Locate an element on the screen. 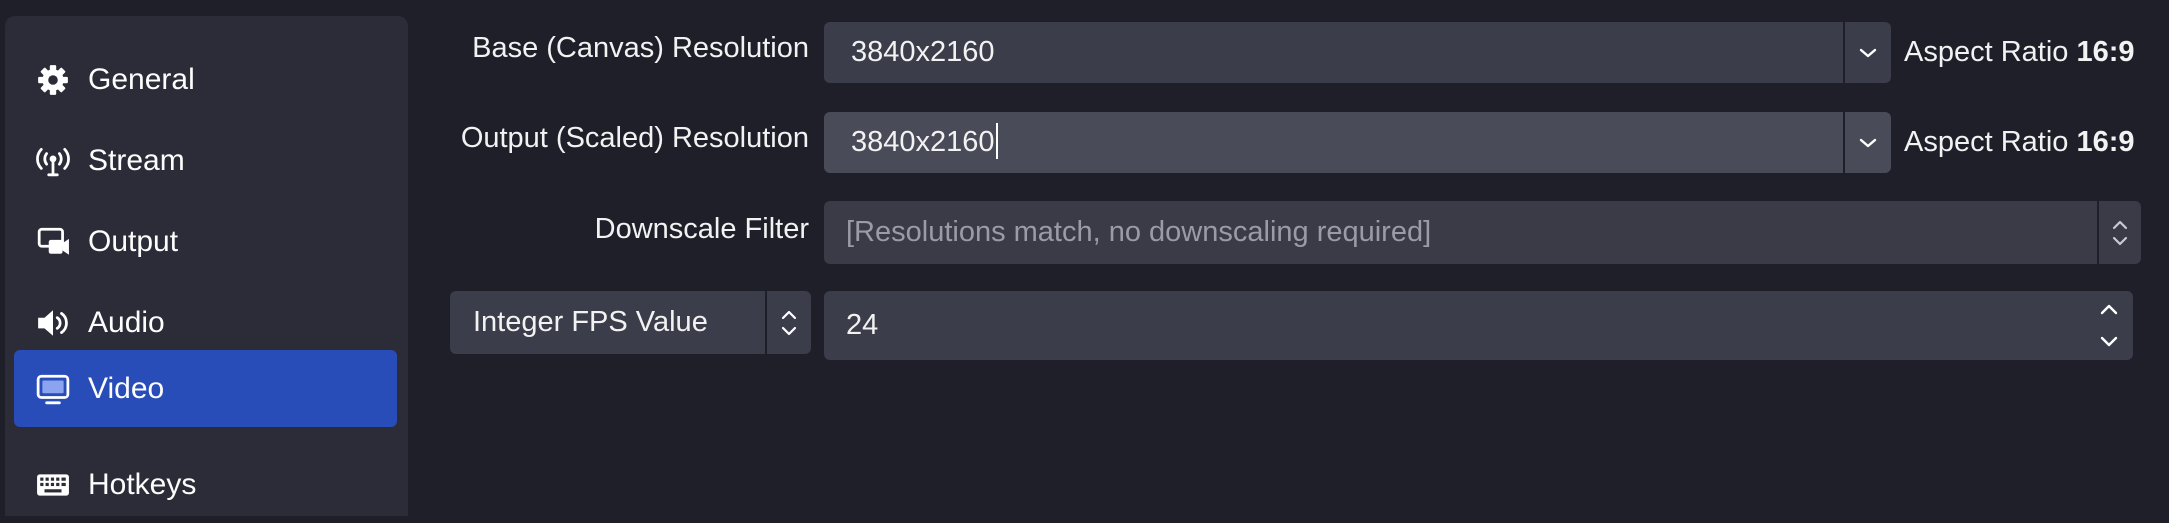 The image size is (2169, 523). sidebar-item-video: Video is located at coordinates (205, 388).